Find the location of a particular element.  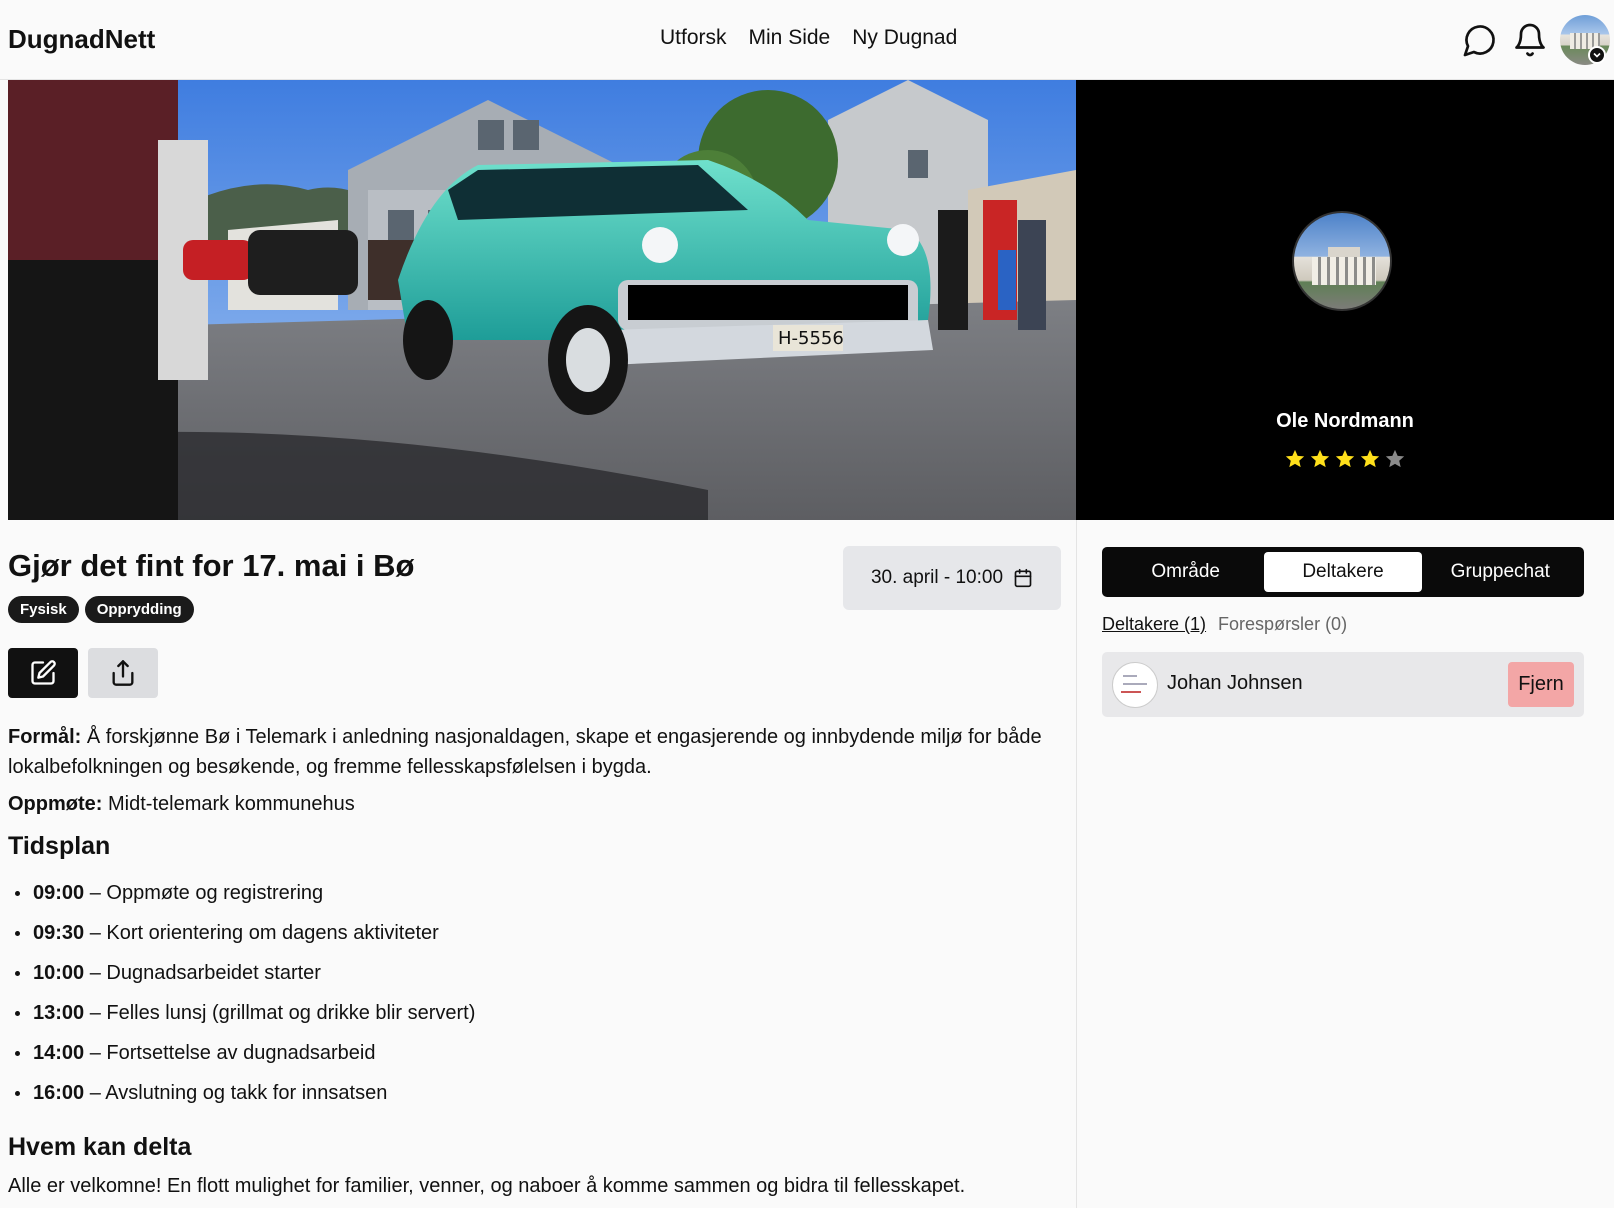

schedule-item: 09:00 – Oppmøte og registrering is located at coordinates (241, 898).